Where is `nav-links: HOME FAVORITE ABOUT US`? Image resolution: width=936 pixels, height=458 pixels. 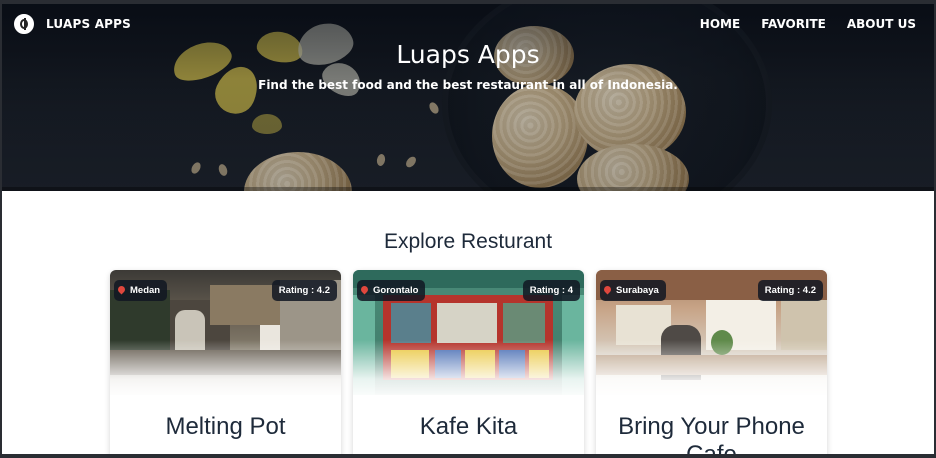
nav-links: HOME FAVORITE ABOUT US is located at coordinates (808, 24).